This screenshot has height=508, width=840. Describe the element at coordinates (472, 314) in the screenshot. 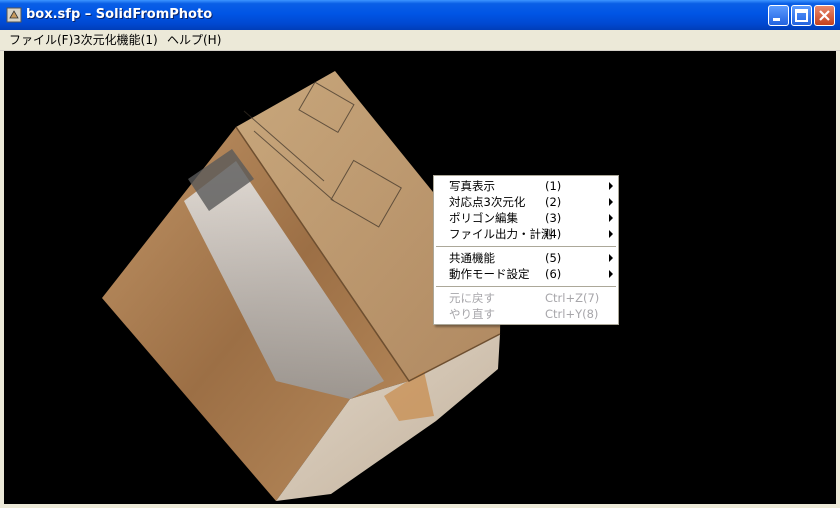

I see `ctx-label: やり直す` at that location.